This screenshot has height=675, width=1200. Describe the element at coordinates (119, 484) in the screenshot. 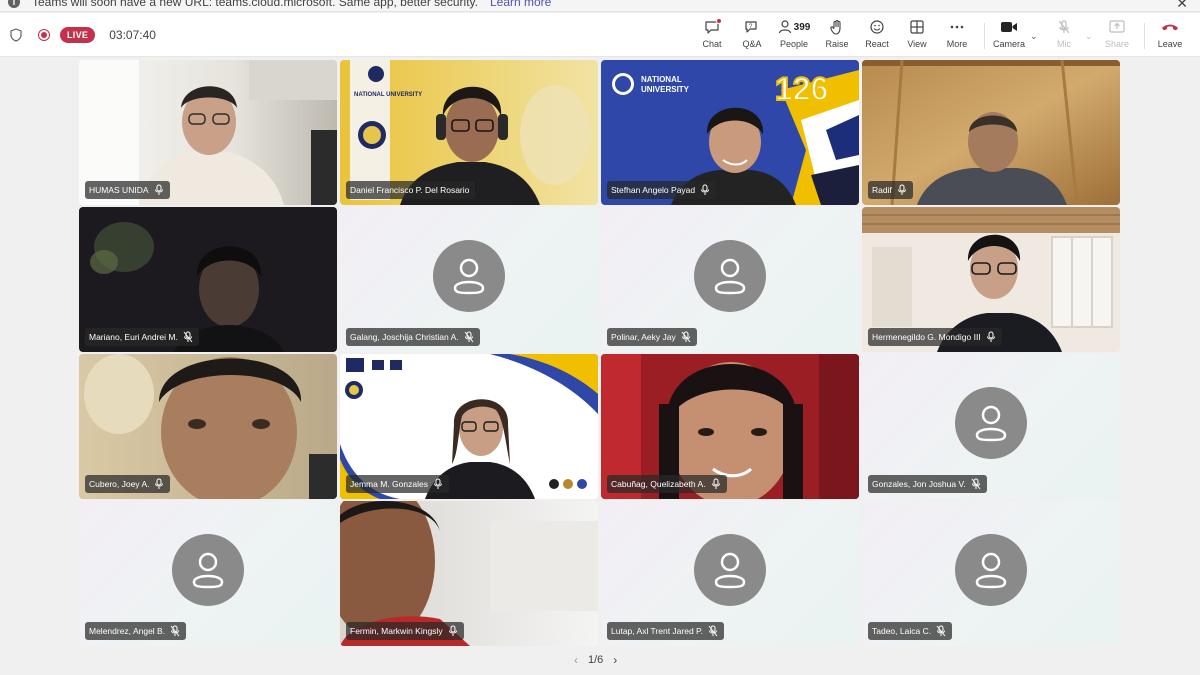

I see `participant-name: Cubero, Joey A.` at that location.